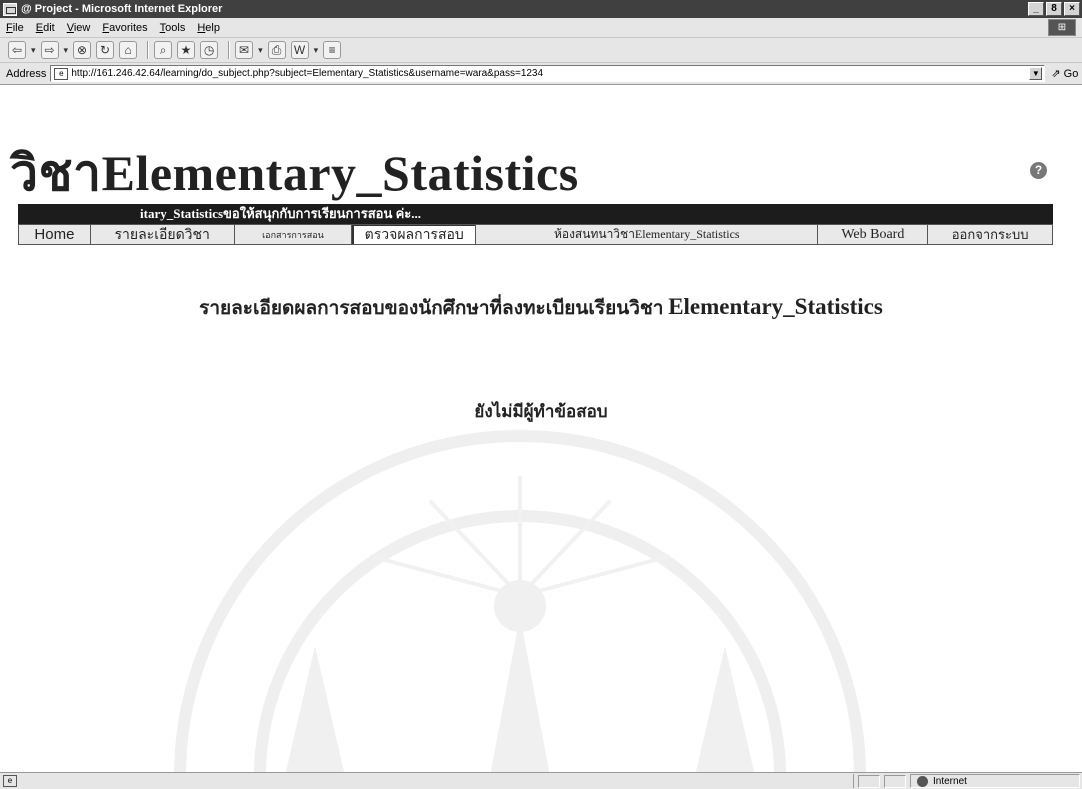  I want to click on history-icon: ◷, so click(209, 50).